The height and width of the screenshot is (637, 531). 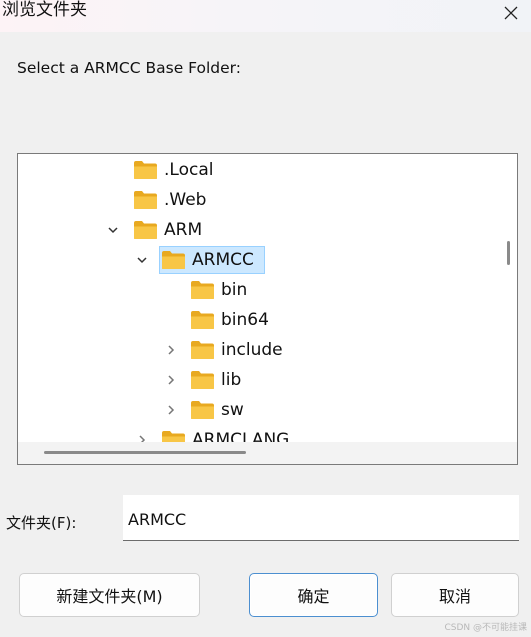 What do you see at coordinates (258, 380) in the screenshot?
I see `tree-item: lib` at bounding box center [258, 380].